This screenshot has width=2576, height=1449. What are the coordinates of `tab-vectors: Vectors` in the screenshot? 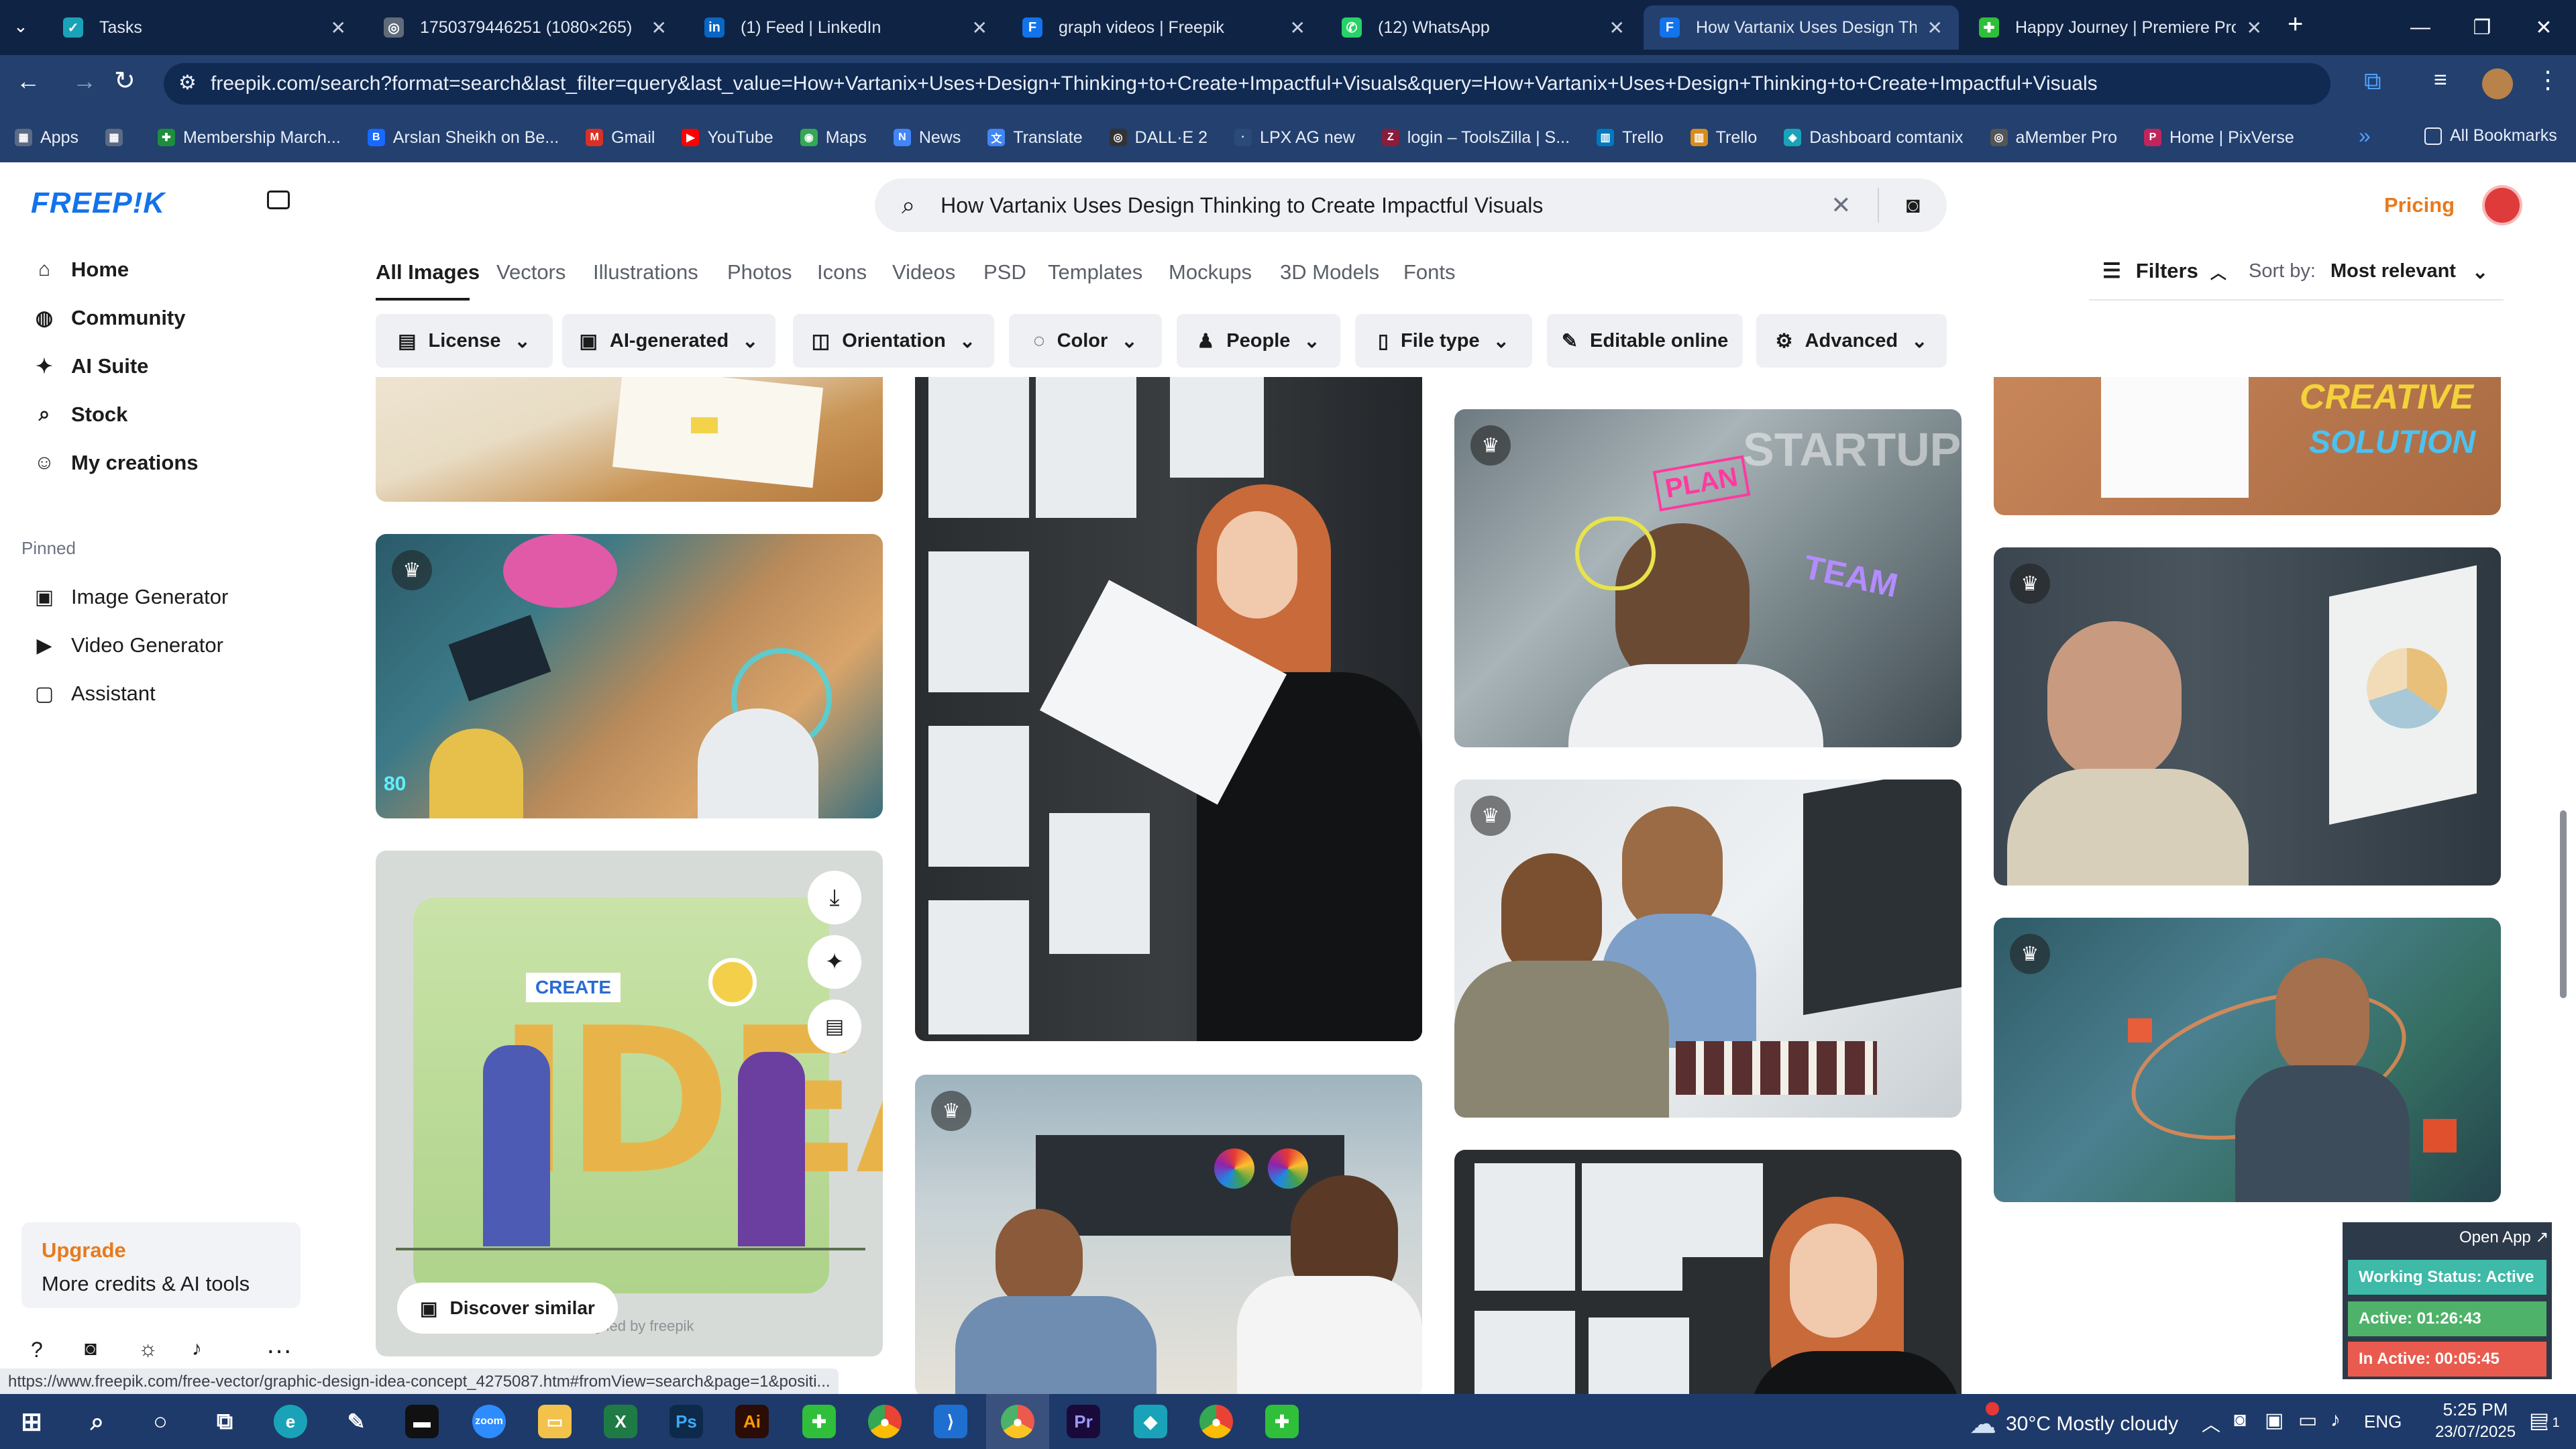 It's located at (531, 272).